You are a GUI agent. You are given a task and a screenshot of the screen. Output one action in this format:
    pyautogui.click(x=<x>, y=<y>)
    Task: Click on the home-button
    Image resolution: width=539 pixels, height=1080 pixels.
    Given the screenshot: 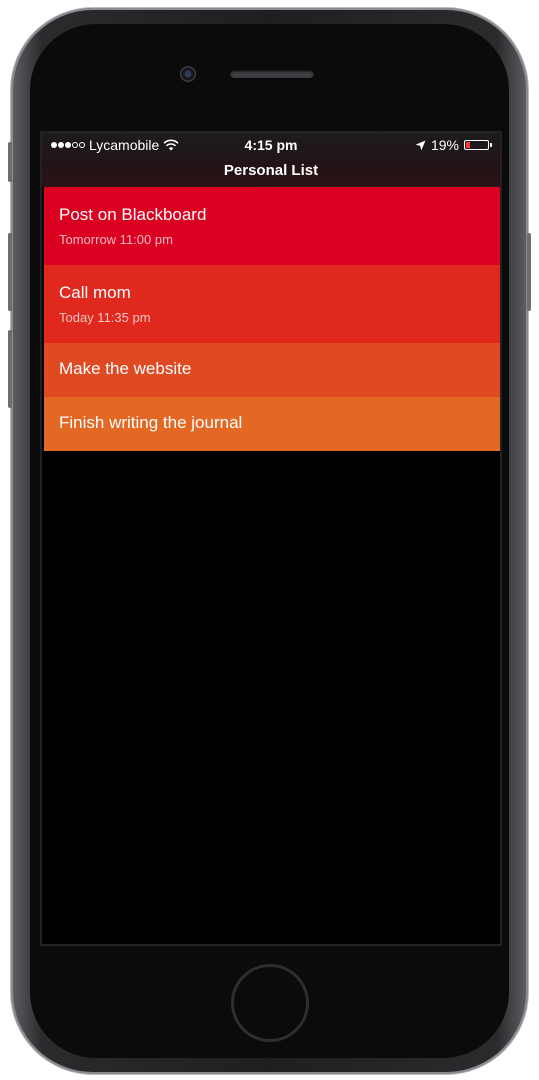 What is the action you would take?
    pyautogui.click(x=270, y=1003)
    